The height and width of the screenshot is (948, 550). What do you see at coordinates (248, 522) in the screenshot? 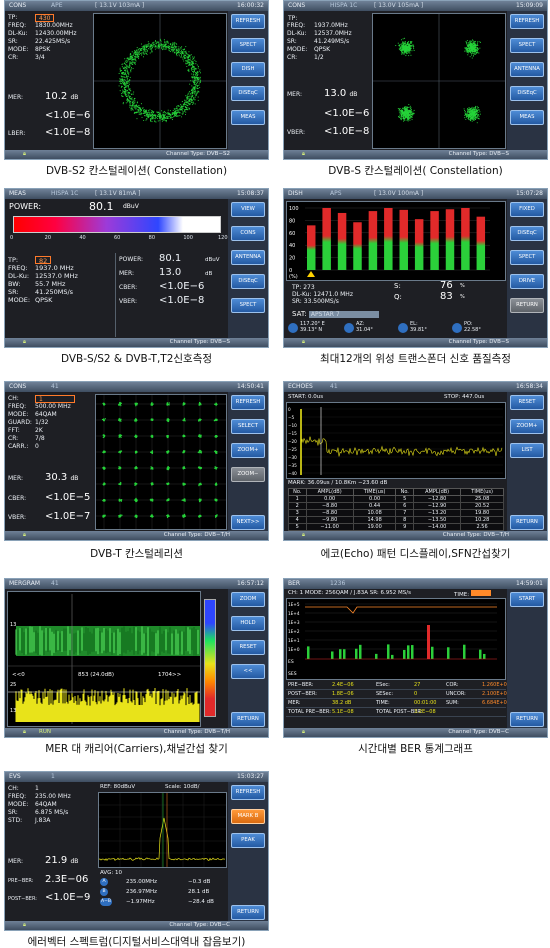
I see `next-button: NEXT>>` at bounding box center [248, 522].